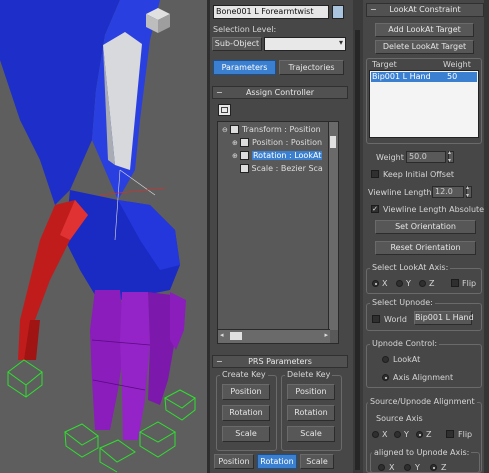  What do you see at coordinates (246, 392) in the screenshot?
I see `create-key-position-button: Position` at bounding box center [246, 392].